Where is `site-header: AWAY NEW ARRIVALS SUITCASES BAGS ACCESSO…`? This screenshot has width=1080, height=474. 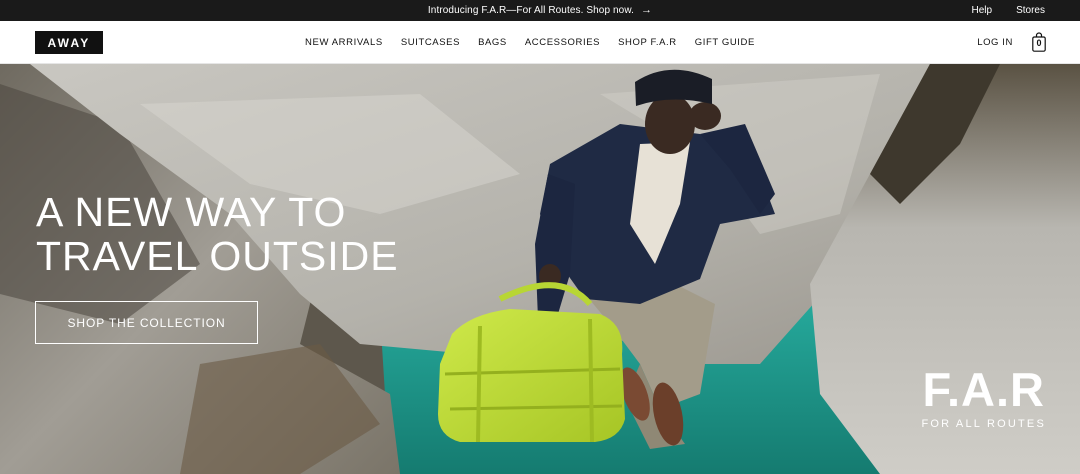
site-header: AWAY NEW ARRIVALS SUITCASES BAGS ACCESSO… is located at coordinates (540, 42).